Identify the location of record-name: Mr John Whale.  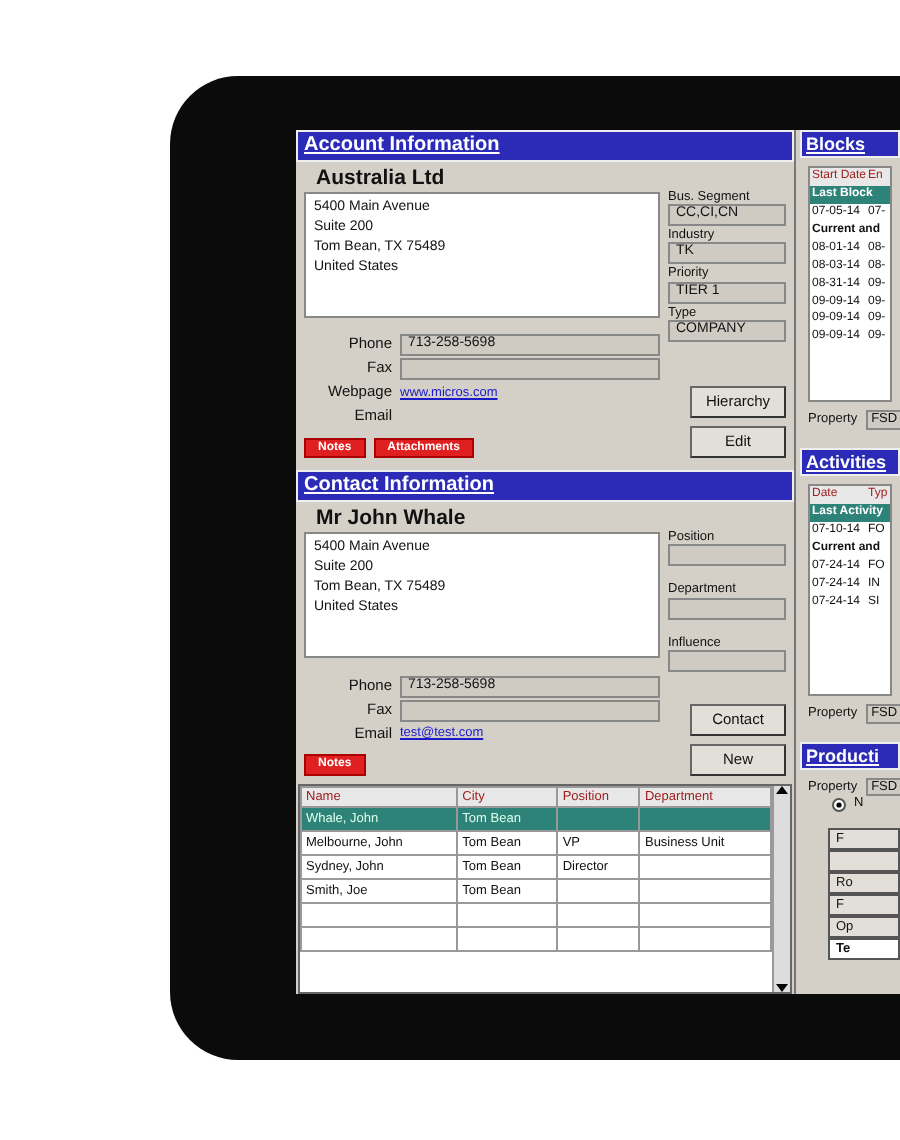
(391, 518).